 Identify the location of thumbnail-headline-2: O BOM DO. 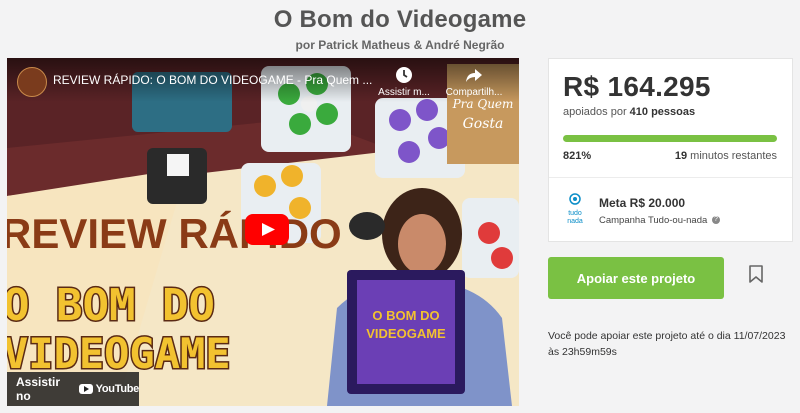
(111, 305).